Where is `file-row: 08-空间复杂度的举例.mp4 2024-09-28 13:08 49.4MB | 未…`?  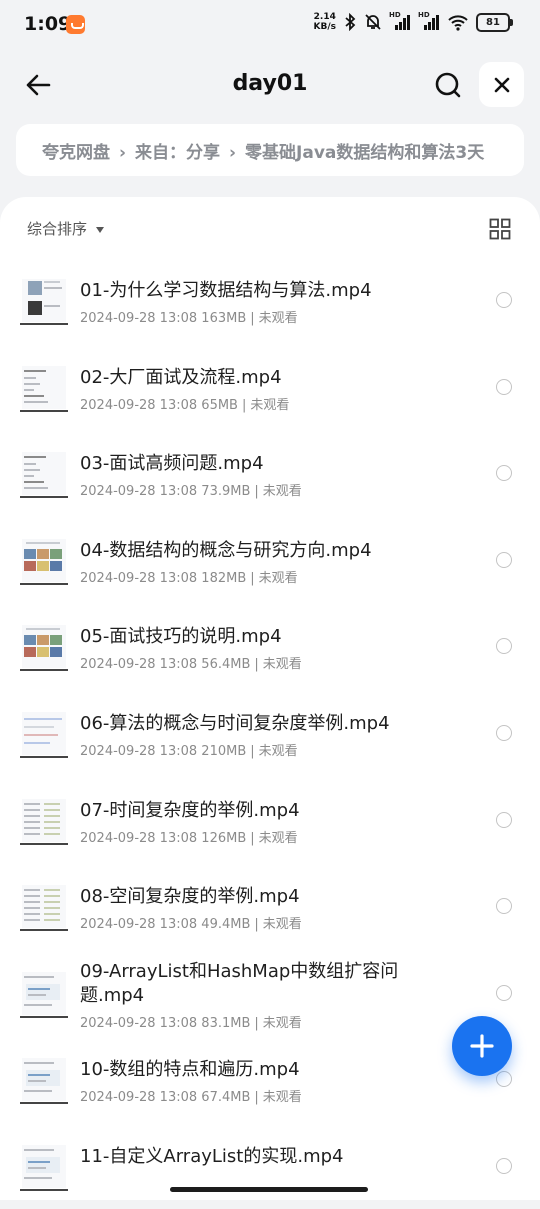
file-row: 08-空间复杂度的举例.mp4 2024-09-28 13:08 49.4MB | 未… is located at coordinates (270, 906).